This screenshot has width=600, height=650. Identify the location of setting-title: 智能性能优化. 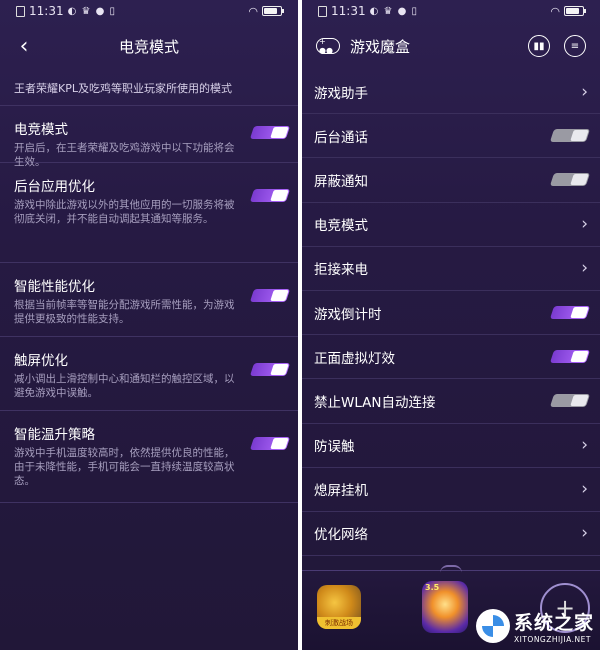
(54, 287).